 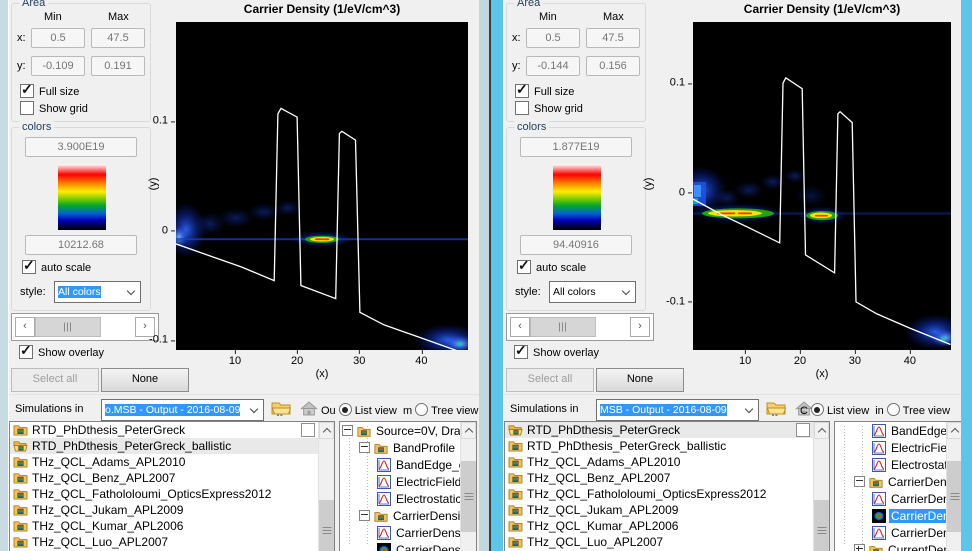 What do you see at coordinates (81, 147) in the screenshot?
I see `color-max-field: 3.900E19` at bounding box center [81, 147].